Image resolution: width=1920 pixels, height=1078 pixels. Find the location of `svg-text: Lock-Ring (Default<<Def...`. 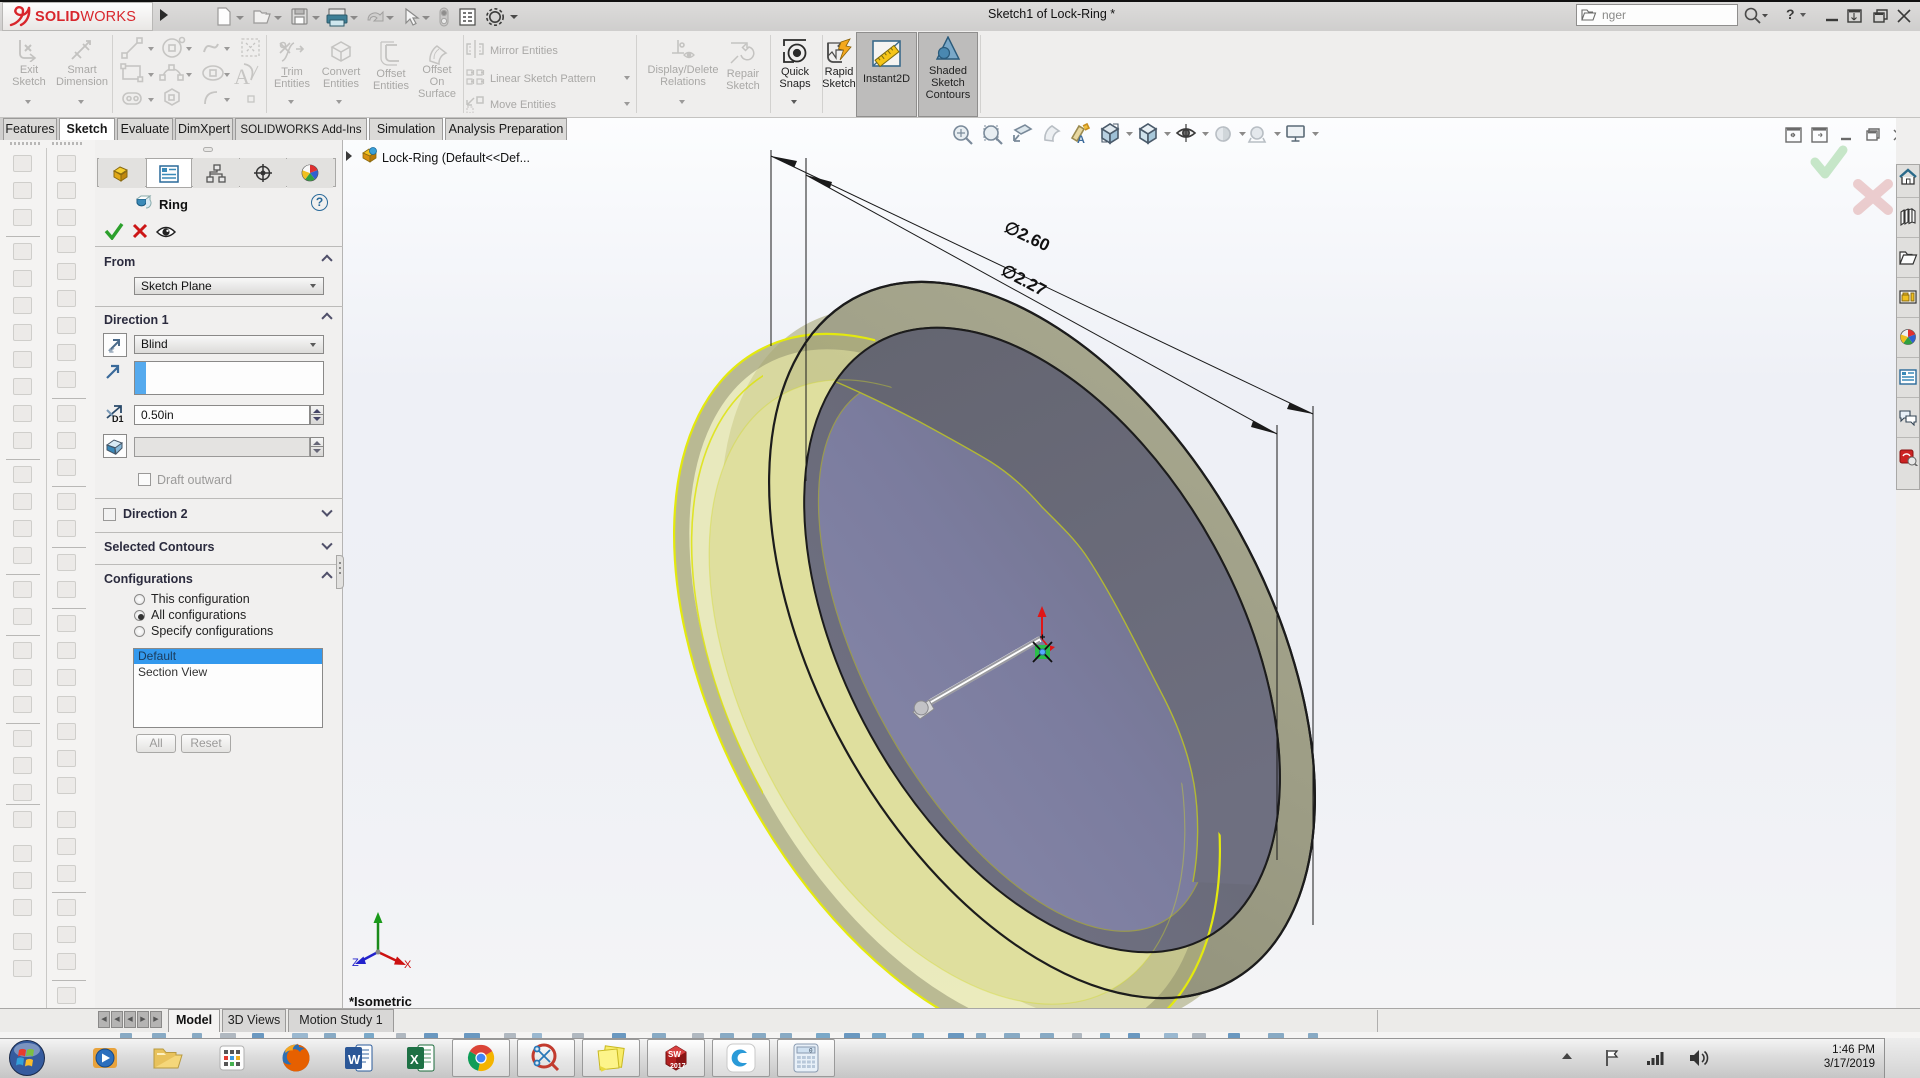

svg-text: Lock-Ring (Default<<Def... is located at coordinates (456, 158).